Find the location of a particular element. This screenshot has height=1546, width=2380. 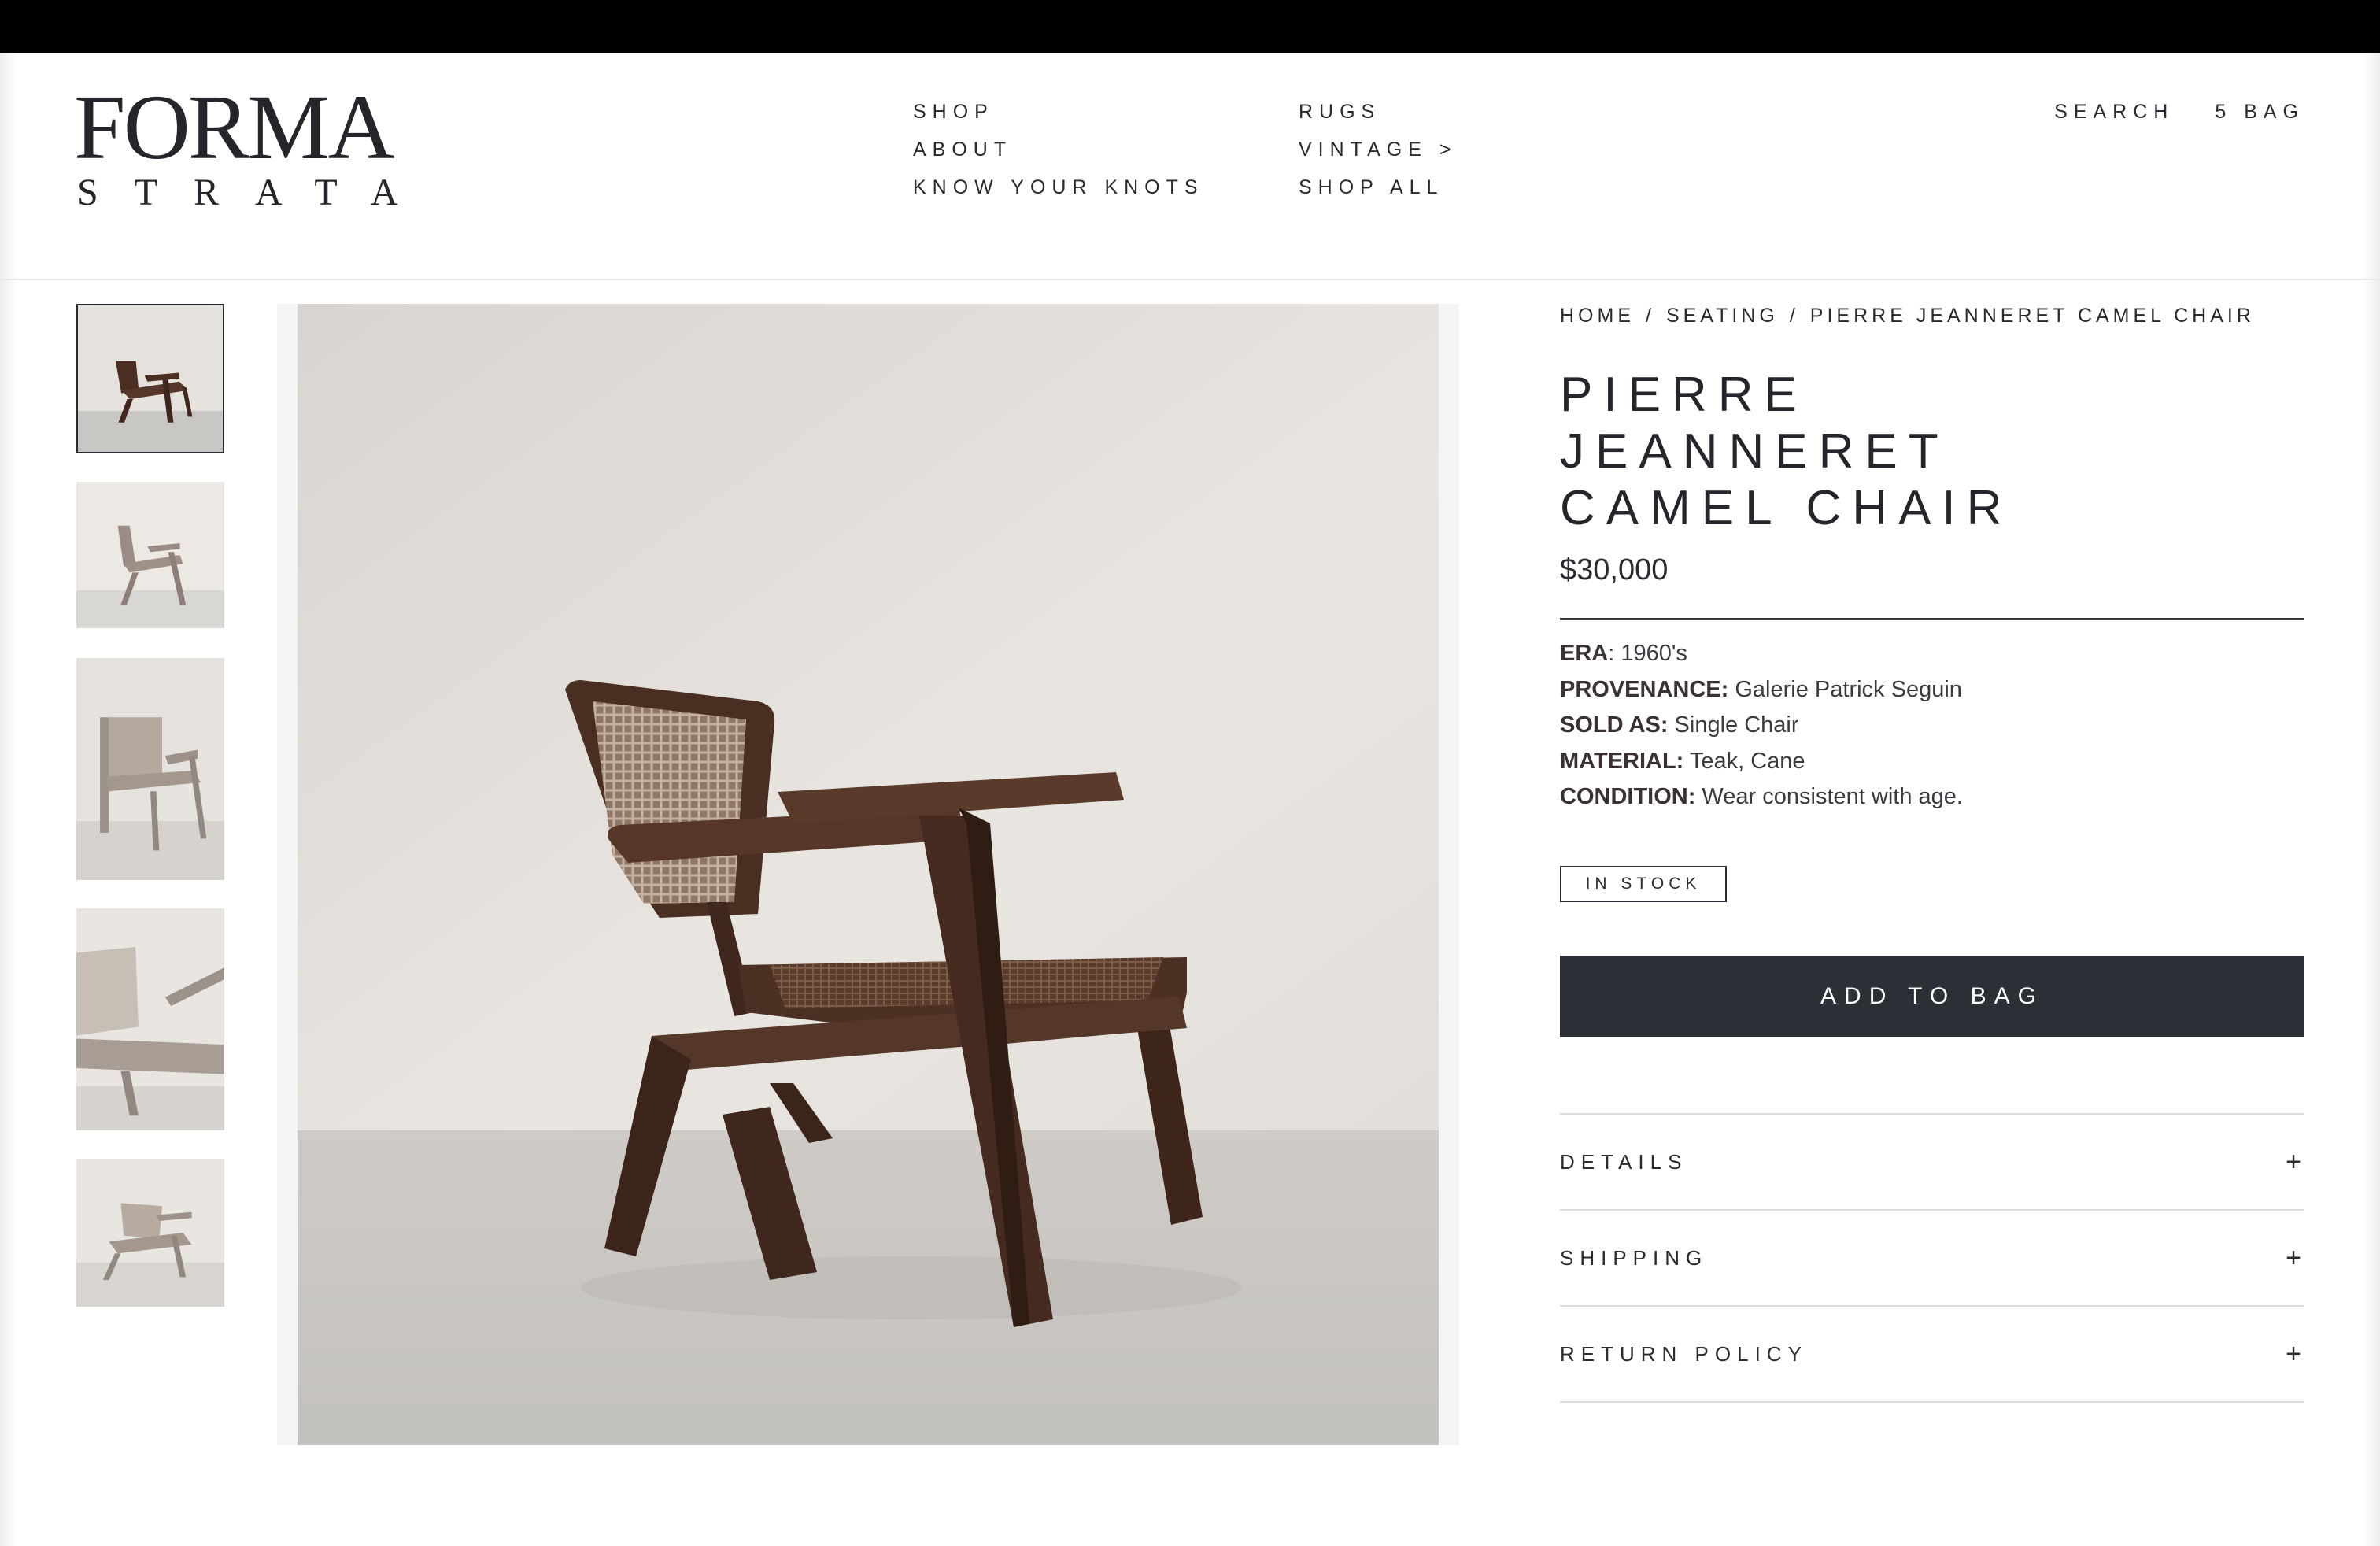

accordion-shipping-label: SHIPPING is located at coordinates (1634, 1257).